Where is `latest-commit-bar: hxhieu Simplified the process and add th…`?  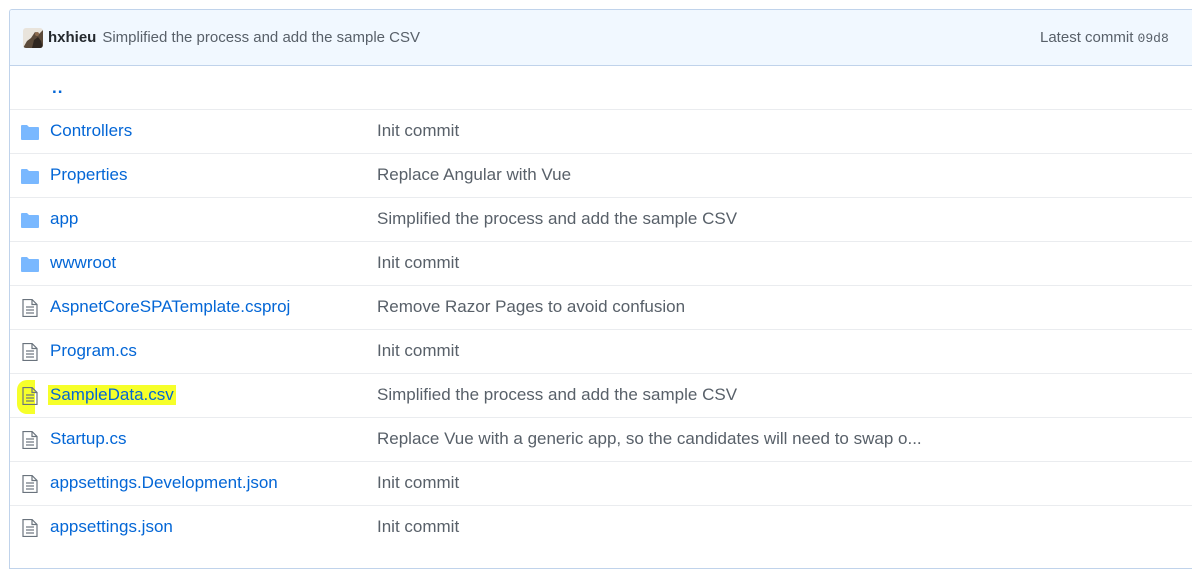
latest-commit-bar: hxhieu Simplified the process and add th… is located at coordinates (601, 38).